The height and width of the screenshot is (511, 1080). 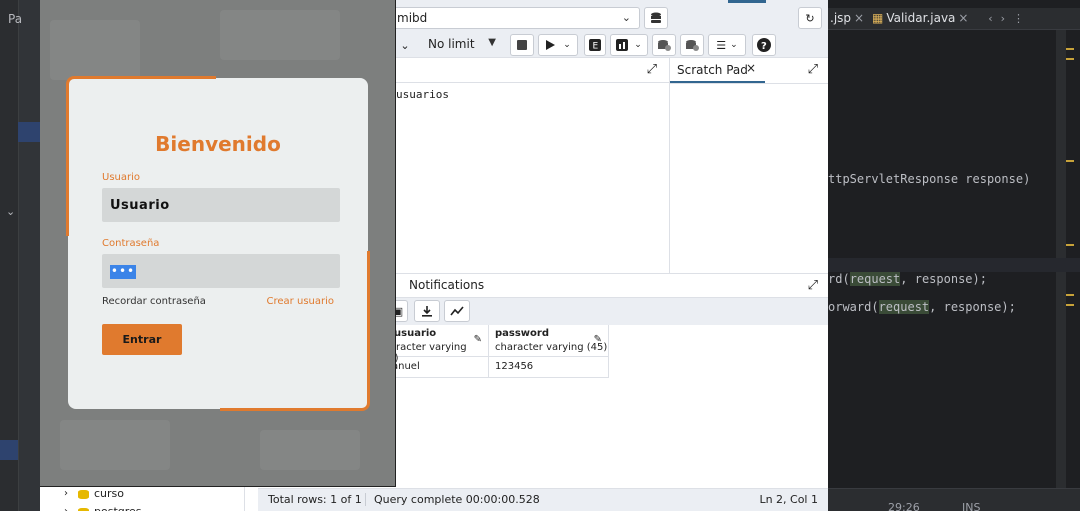 I want to click on execute-button: ⌄, so click(x=558, y=45).